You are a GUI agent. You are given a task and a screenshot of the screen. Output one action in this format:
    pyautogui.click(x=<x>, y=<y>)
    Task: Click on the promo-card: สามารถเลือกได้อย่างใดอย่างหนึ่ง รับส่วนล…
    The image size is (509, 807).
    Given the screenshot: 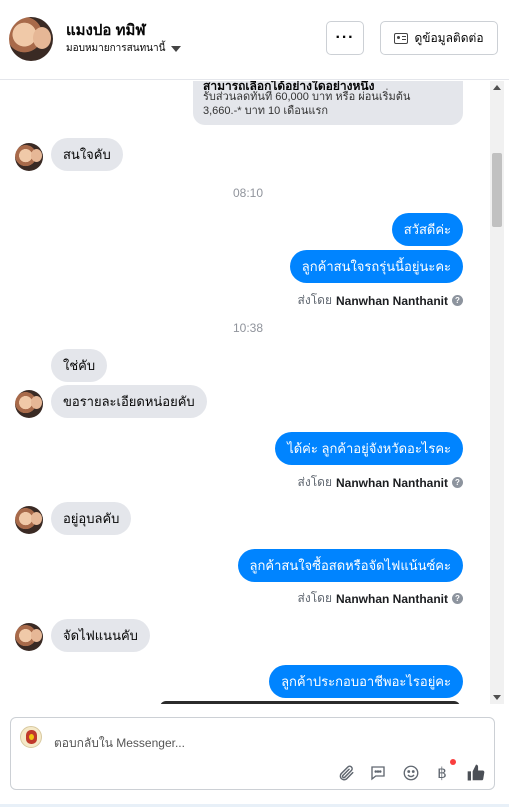 What is the action you would take?
    pyautogui.click(x=328, y=103)
    